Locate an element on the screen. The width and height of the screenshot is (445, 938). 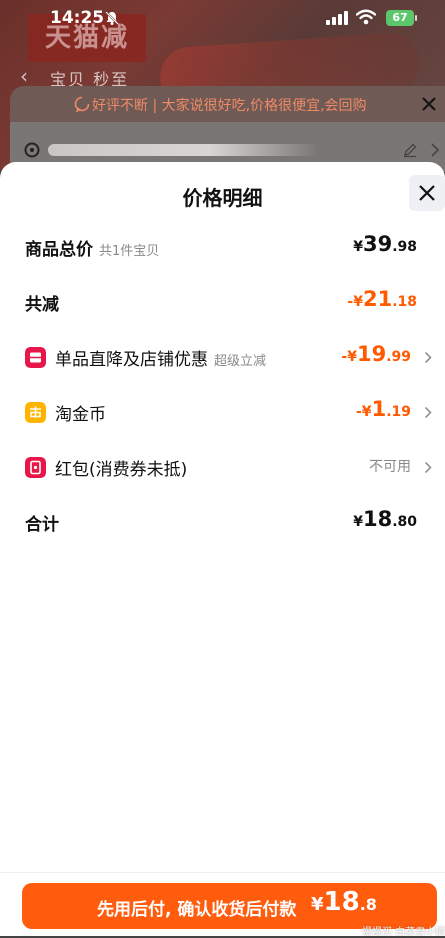
battery-icon: 67 is located at coordinates (400, 18).